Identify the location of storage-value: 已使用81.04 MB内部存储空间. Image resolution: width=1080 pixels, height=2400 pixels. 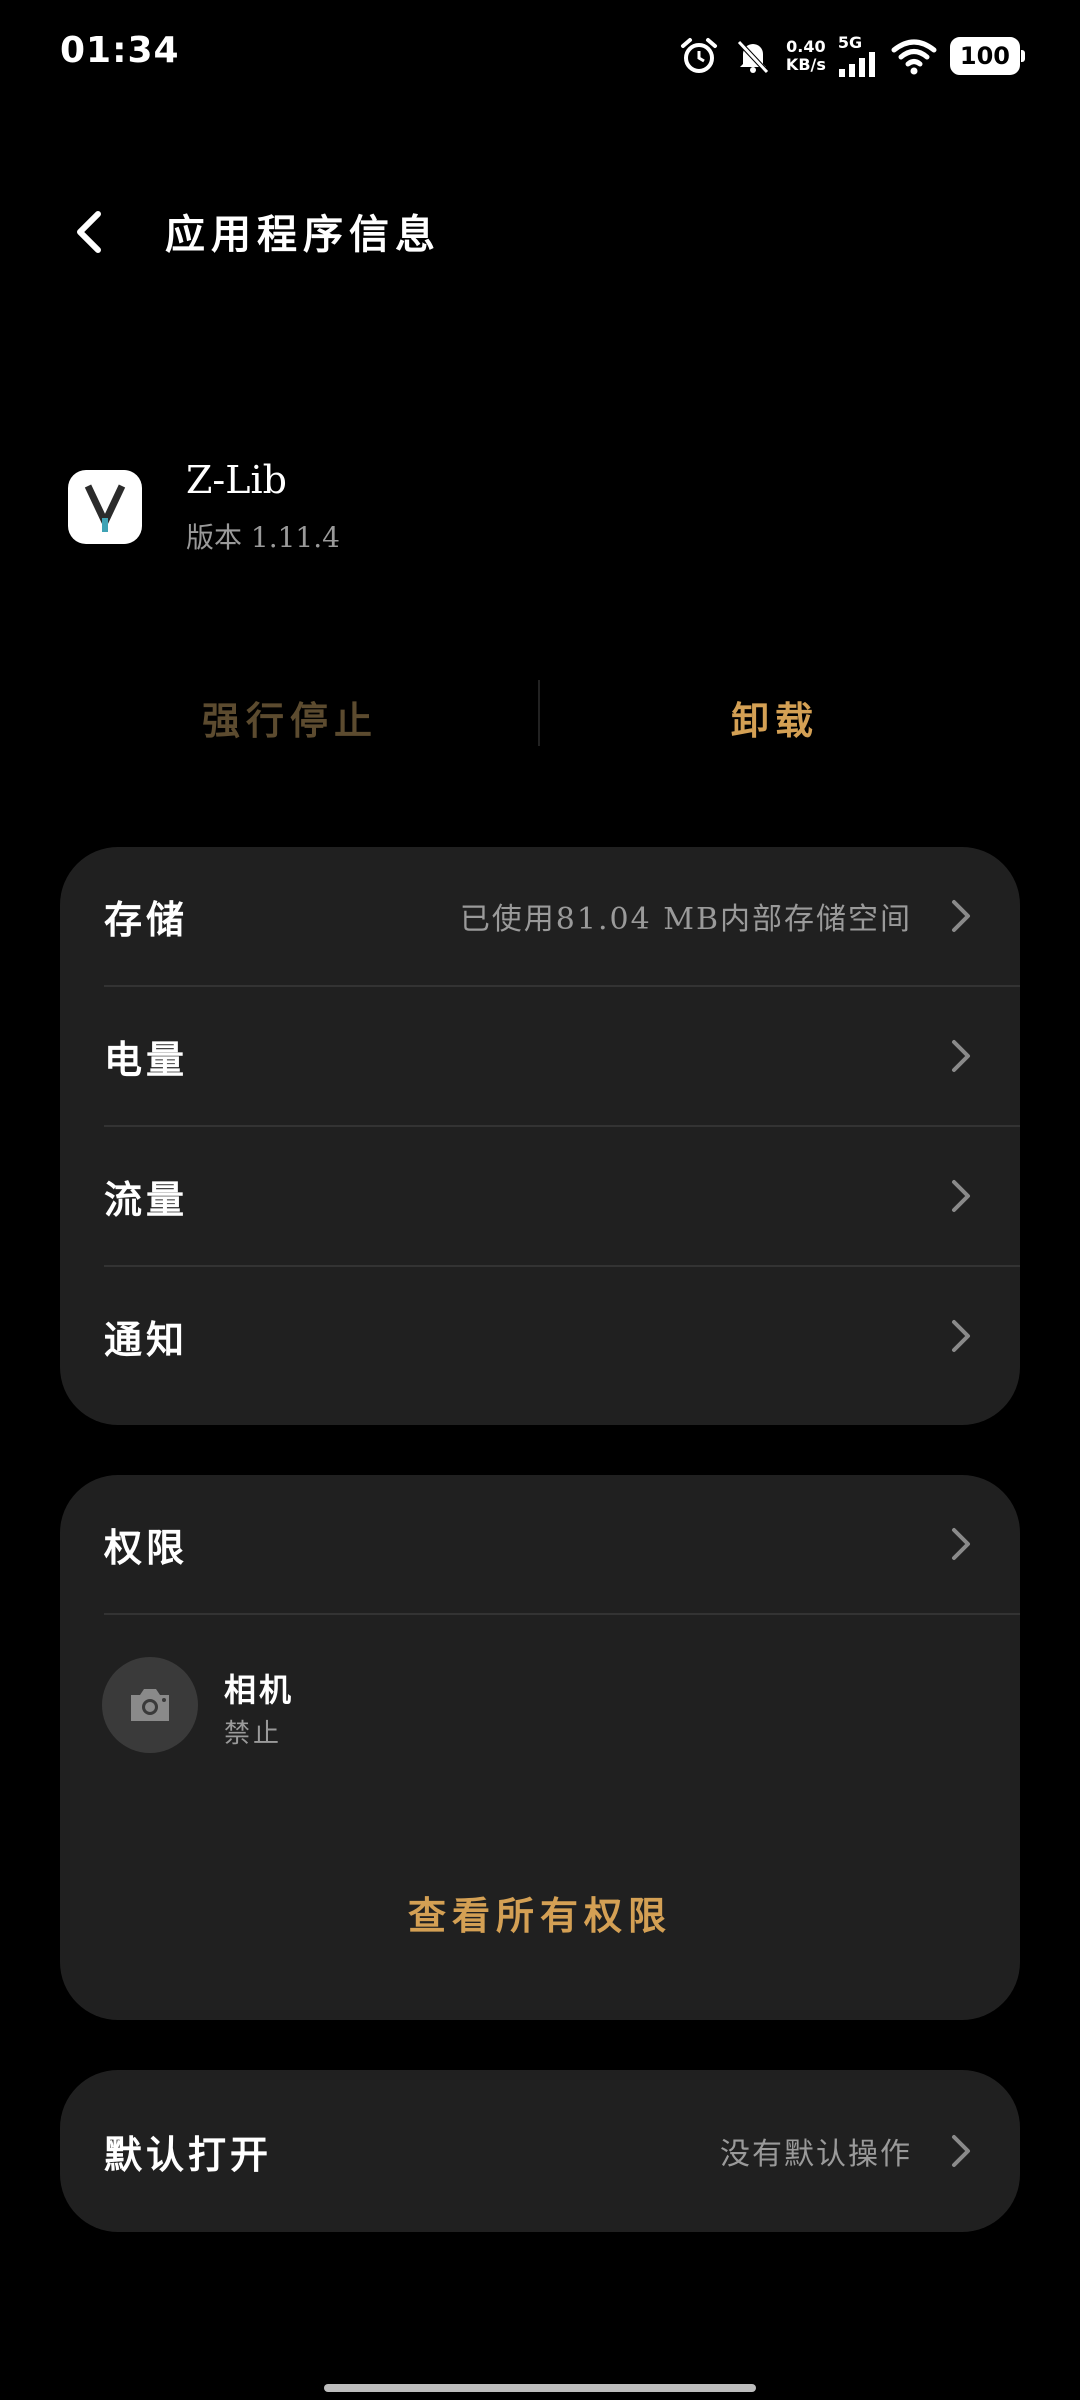
(685, 919).